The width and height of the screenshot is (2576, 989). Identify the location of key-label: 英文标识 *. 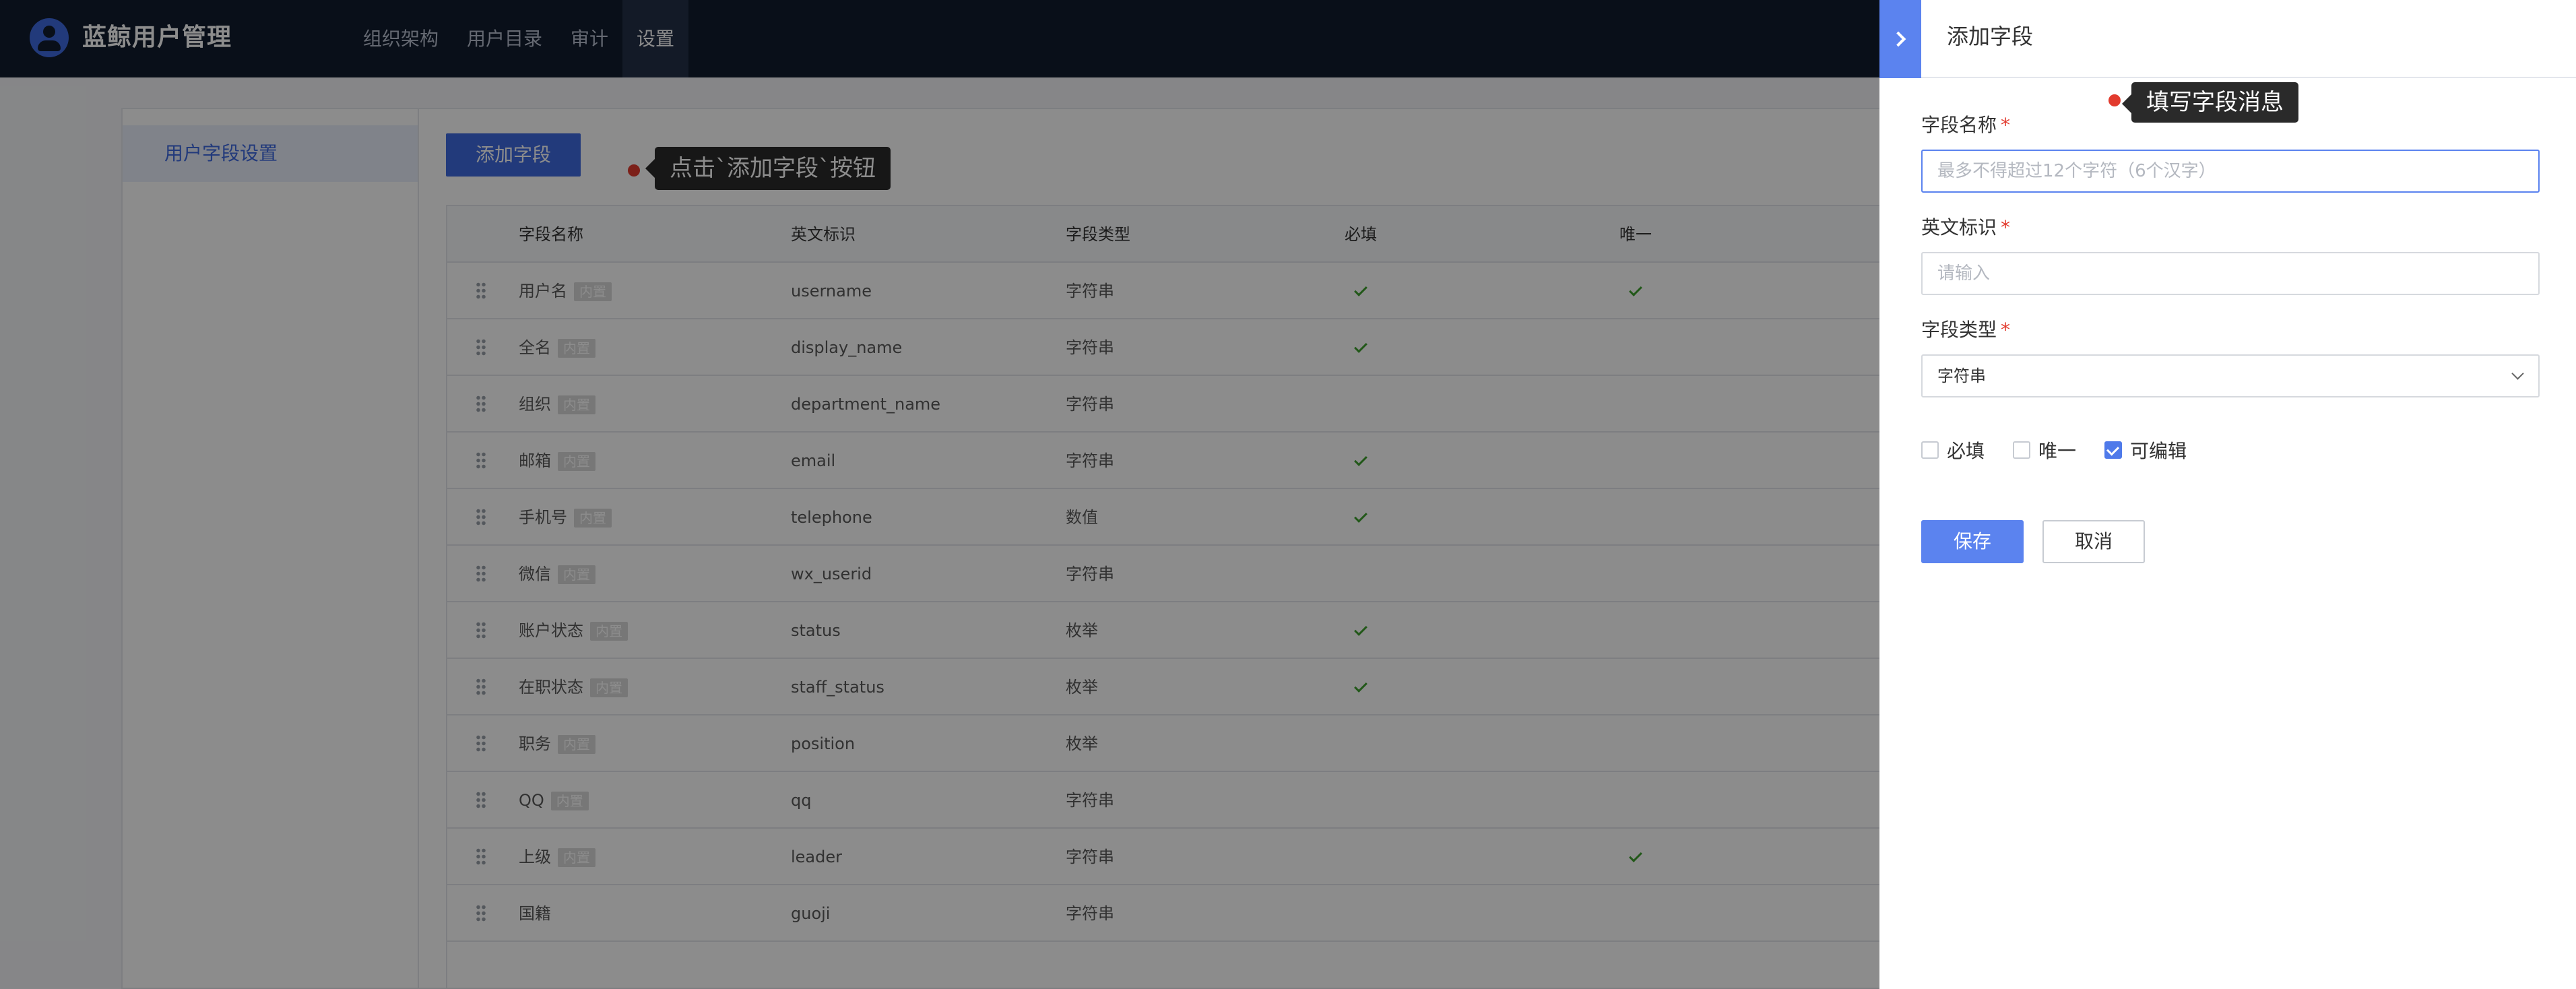
(1966, 227).